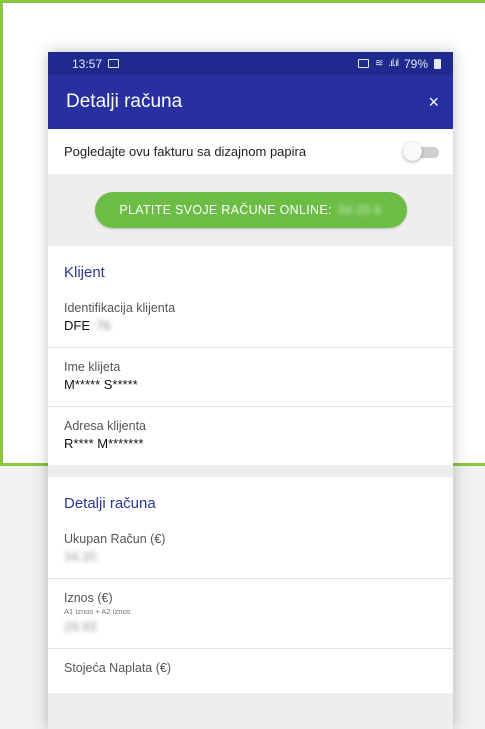 The width and height of the screenshot is (485, 729). Describe the element at coordinates (120, 308) in the screenshot. I see `field-label: Identifikacija klijenta` at that location.